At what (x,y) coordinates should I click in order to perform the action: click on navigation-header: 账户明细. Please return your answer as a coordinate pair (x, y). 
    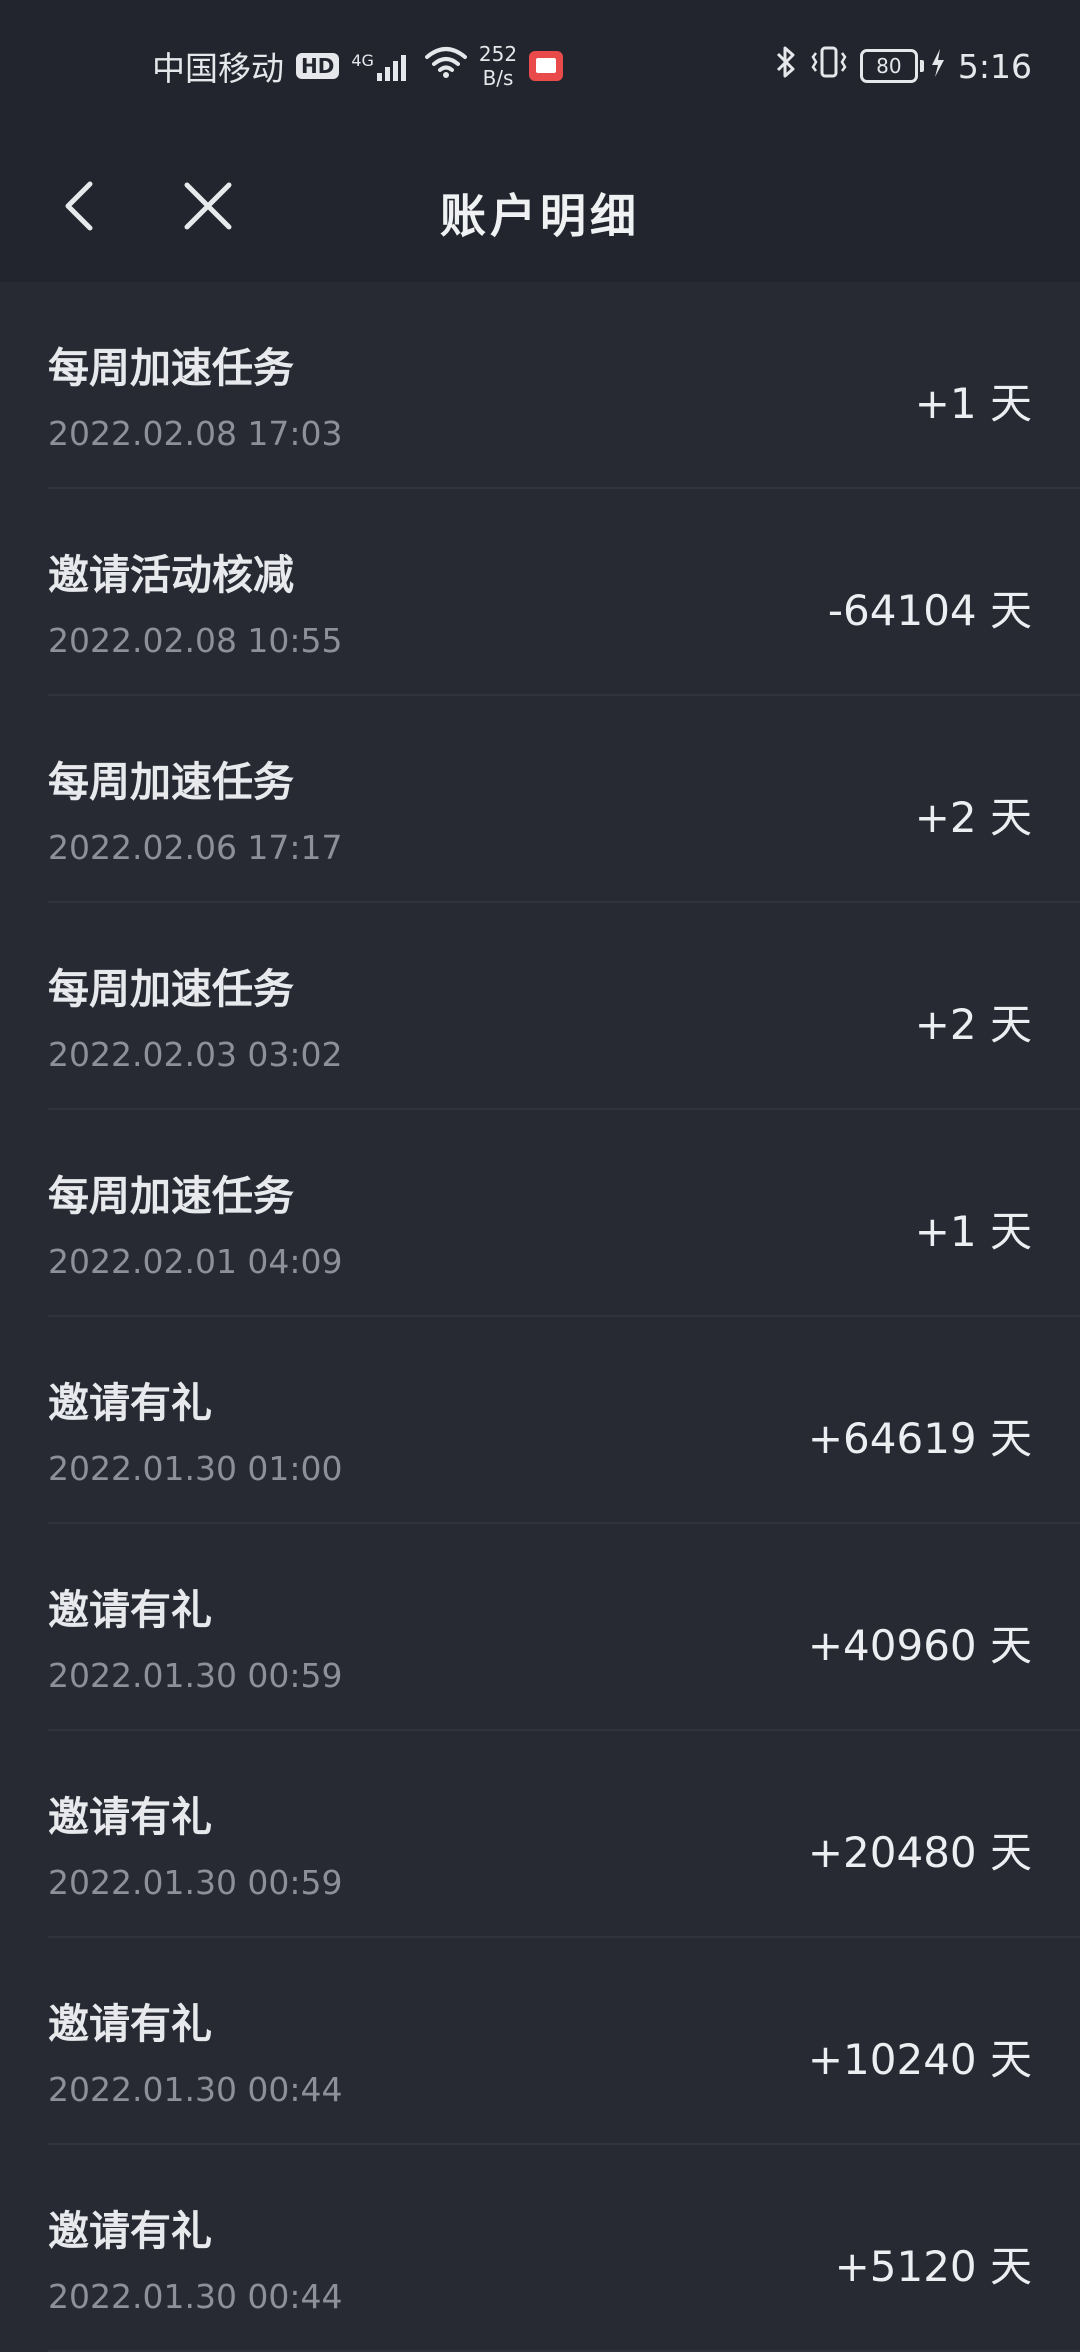
    Looking at the image, I should click on (540, 206).